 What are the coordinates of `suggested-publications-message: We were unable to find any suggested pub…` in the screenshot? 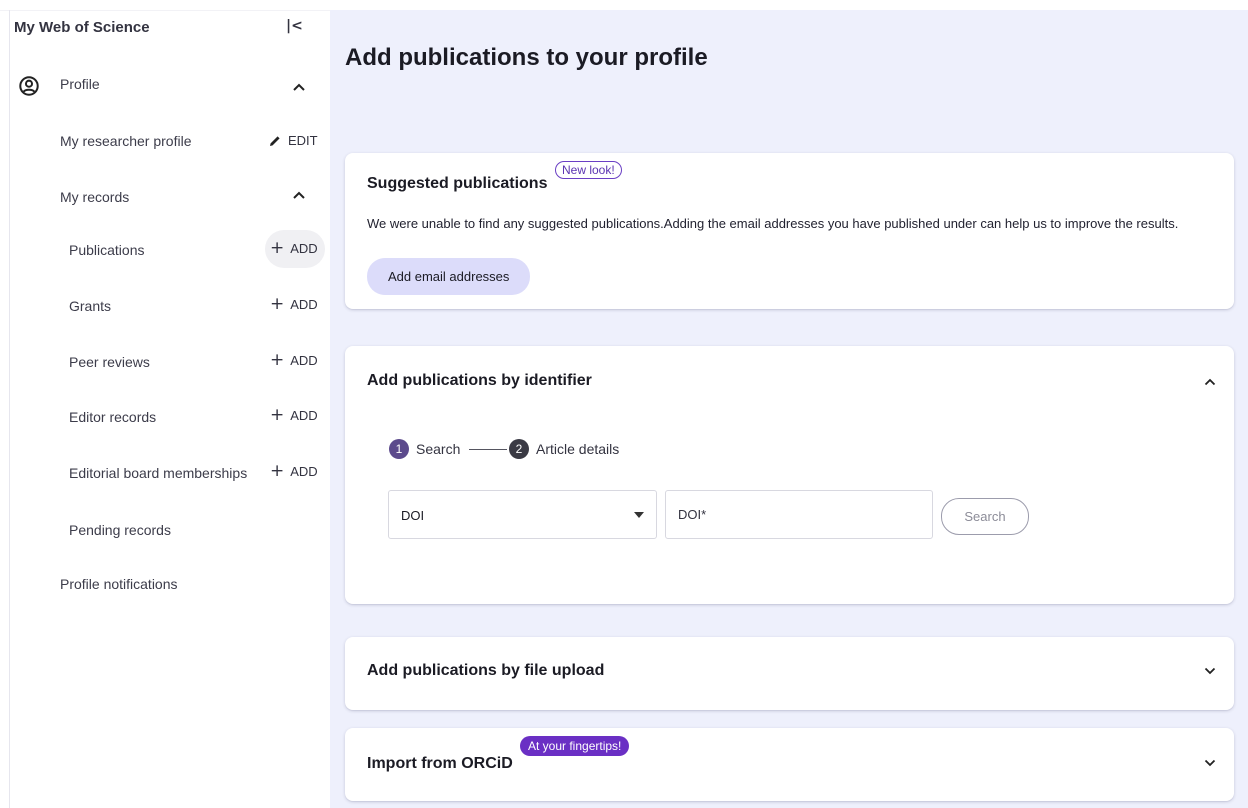 It's located at (773, 223).